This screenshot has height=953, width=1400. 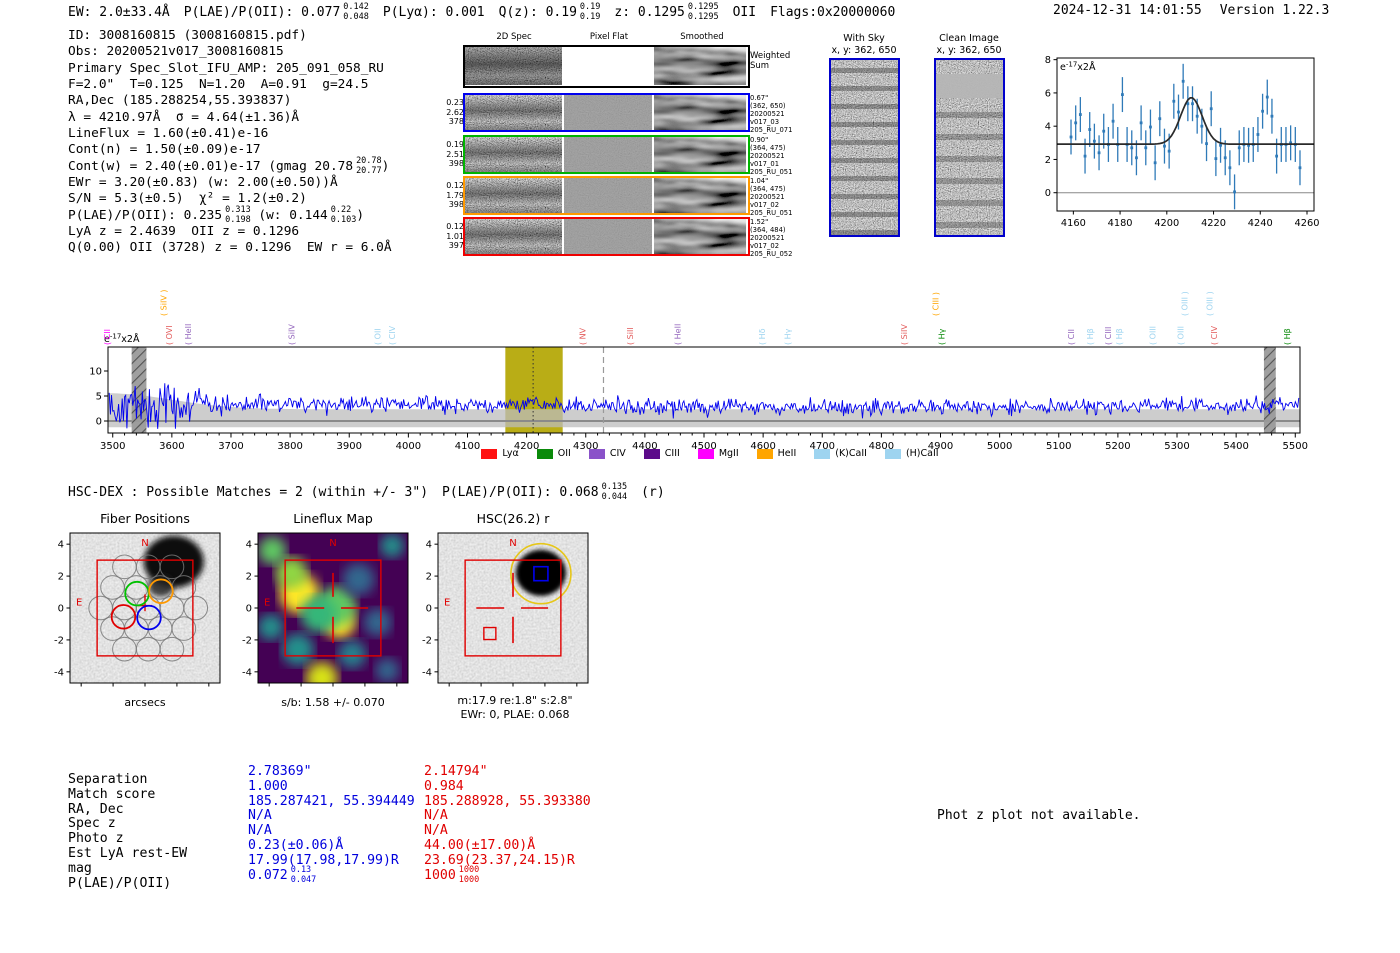 I want to click on svg-text: 4200, so click(x=1166, y=223).